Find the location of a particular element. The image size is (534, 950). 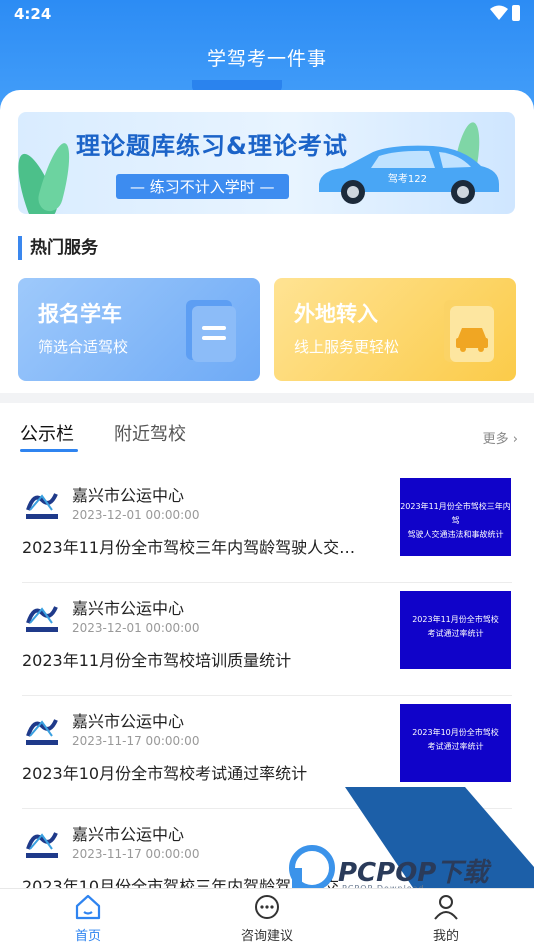

nav-home: 首页 is located at coordinates (88, 918).